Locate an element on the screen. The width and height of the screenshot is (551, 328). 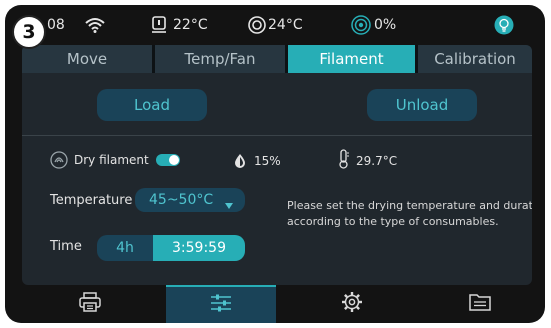
folder-icon is located at coordinates (480, 304).